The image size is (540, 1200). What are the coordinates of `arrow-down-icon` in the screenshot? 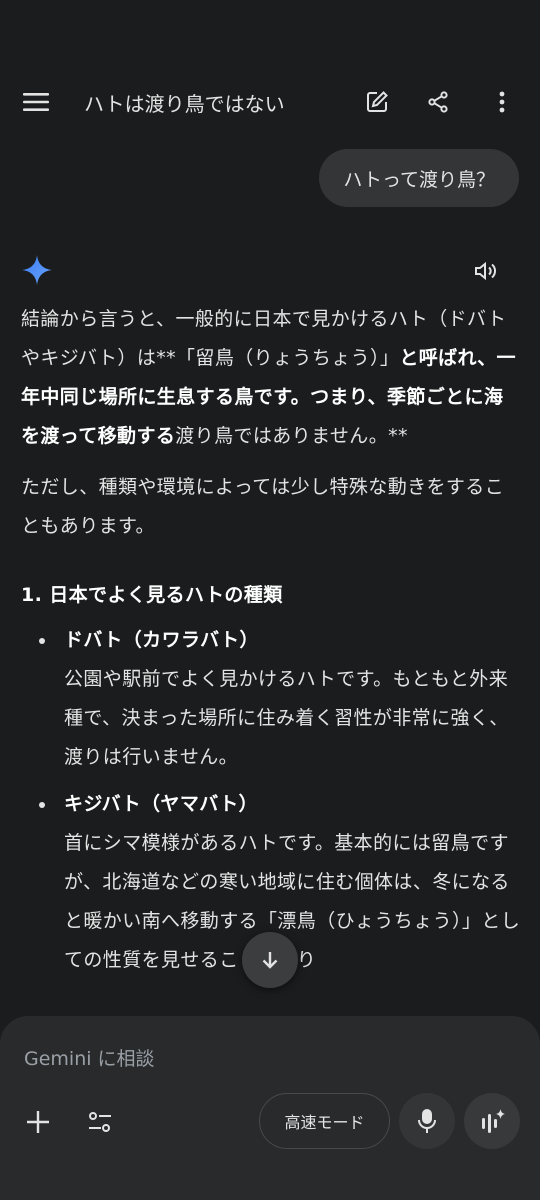 It's located at (270, 960).